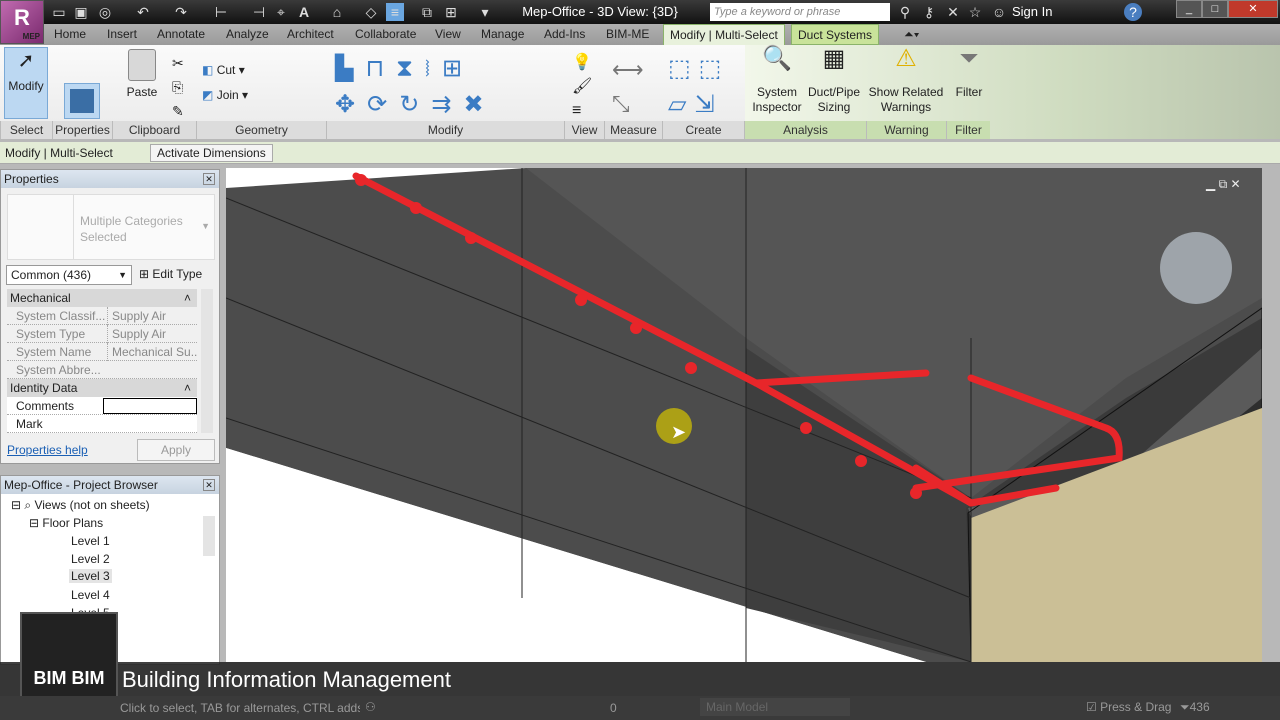  What do you see at coordinates (59, 153) in the screenshot?
I see `options-bar-context: Modify | Multi-Select` at bounding box center [59, 153].